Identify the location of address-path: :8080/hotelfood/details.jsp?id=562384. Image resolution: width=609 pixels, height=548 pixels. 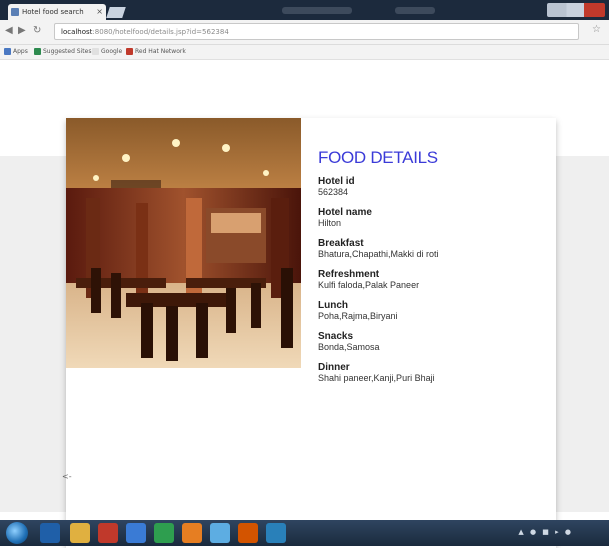
(160, 32).